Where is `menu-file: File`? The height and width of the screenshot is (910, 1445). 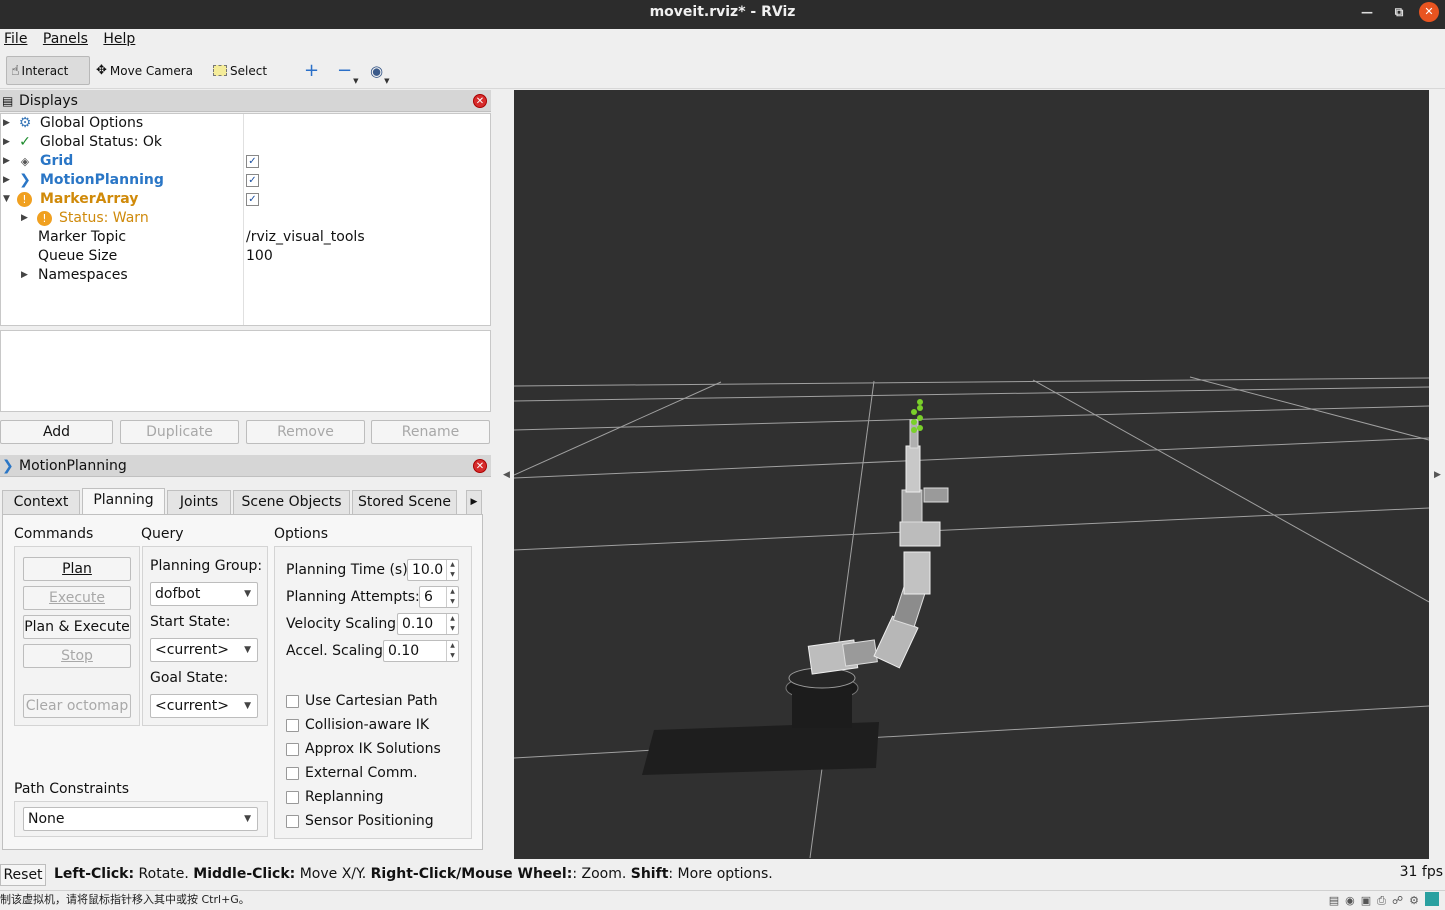
menu-file: File is located at coordinates (17, 38).